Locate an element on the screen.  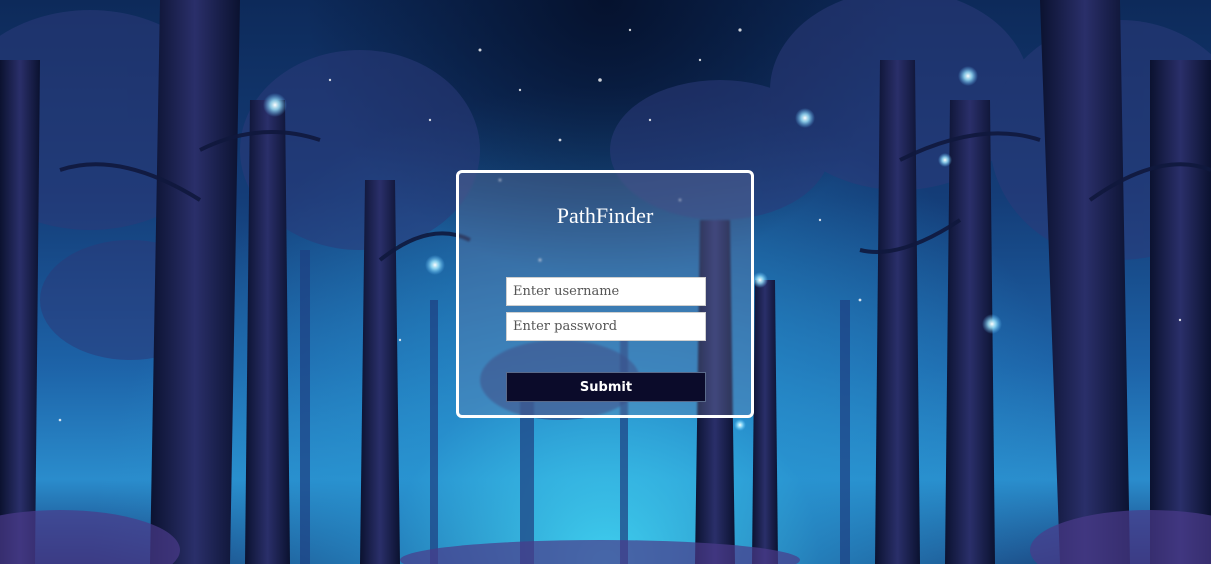
username-input is located at coordinates (606, 291).